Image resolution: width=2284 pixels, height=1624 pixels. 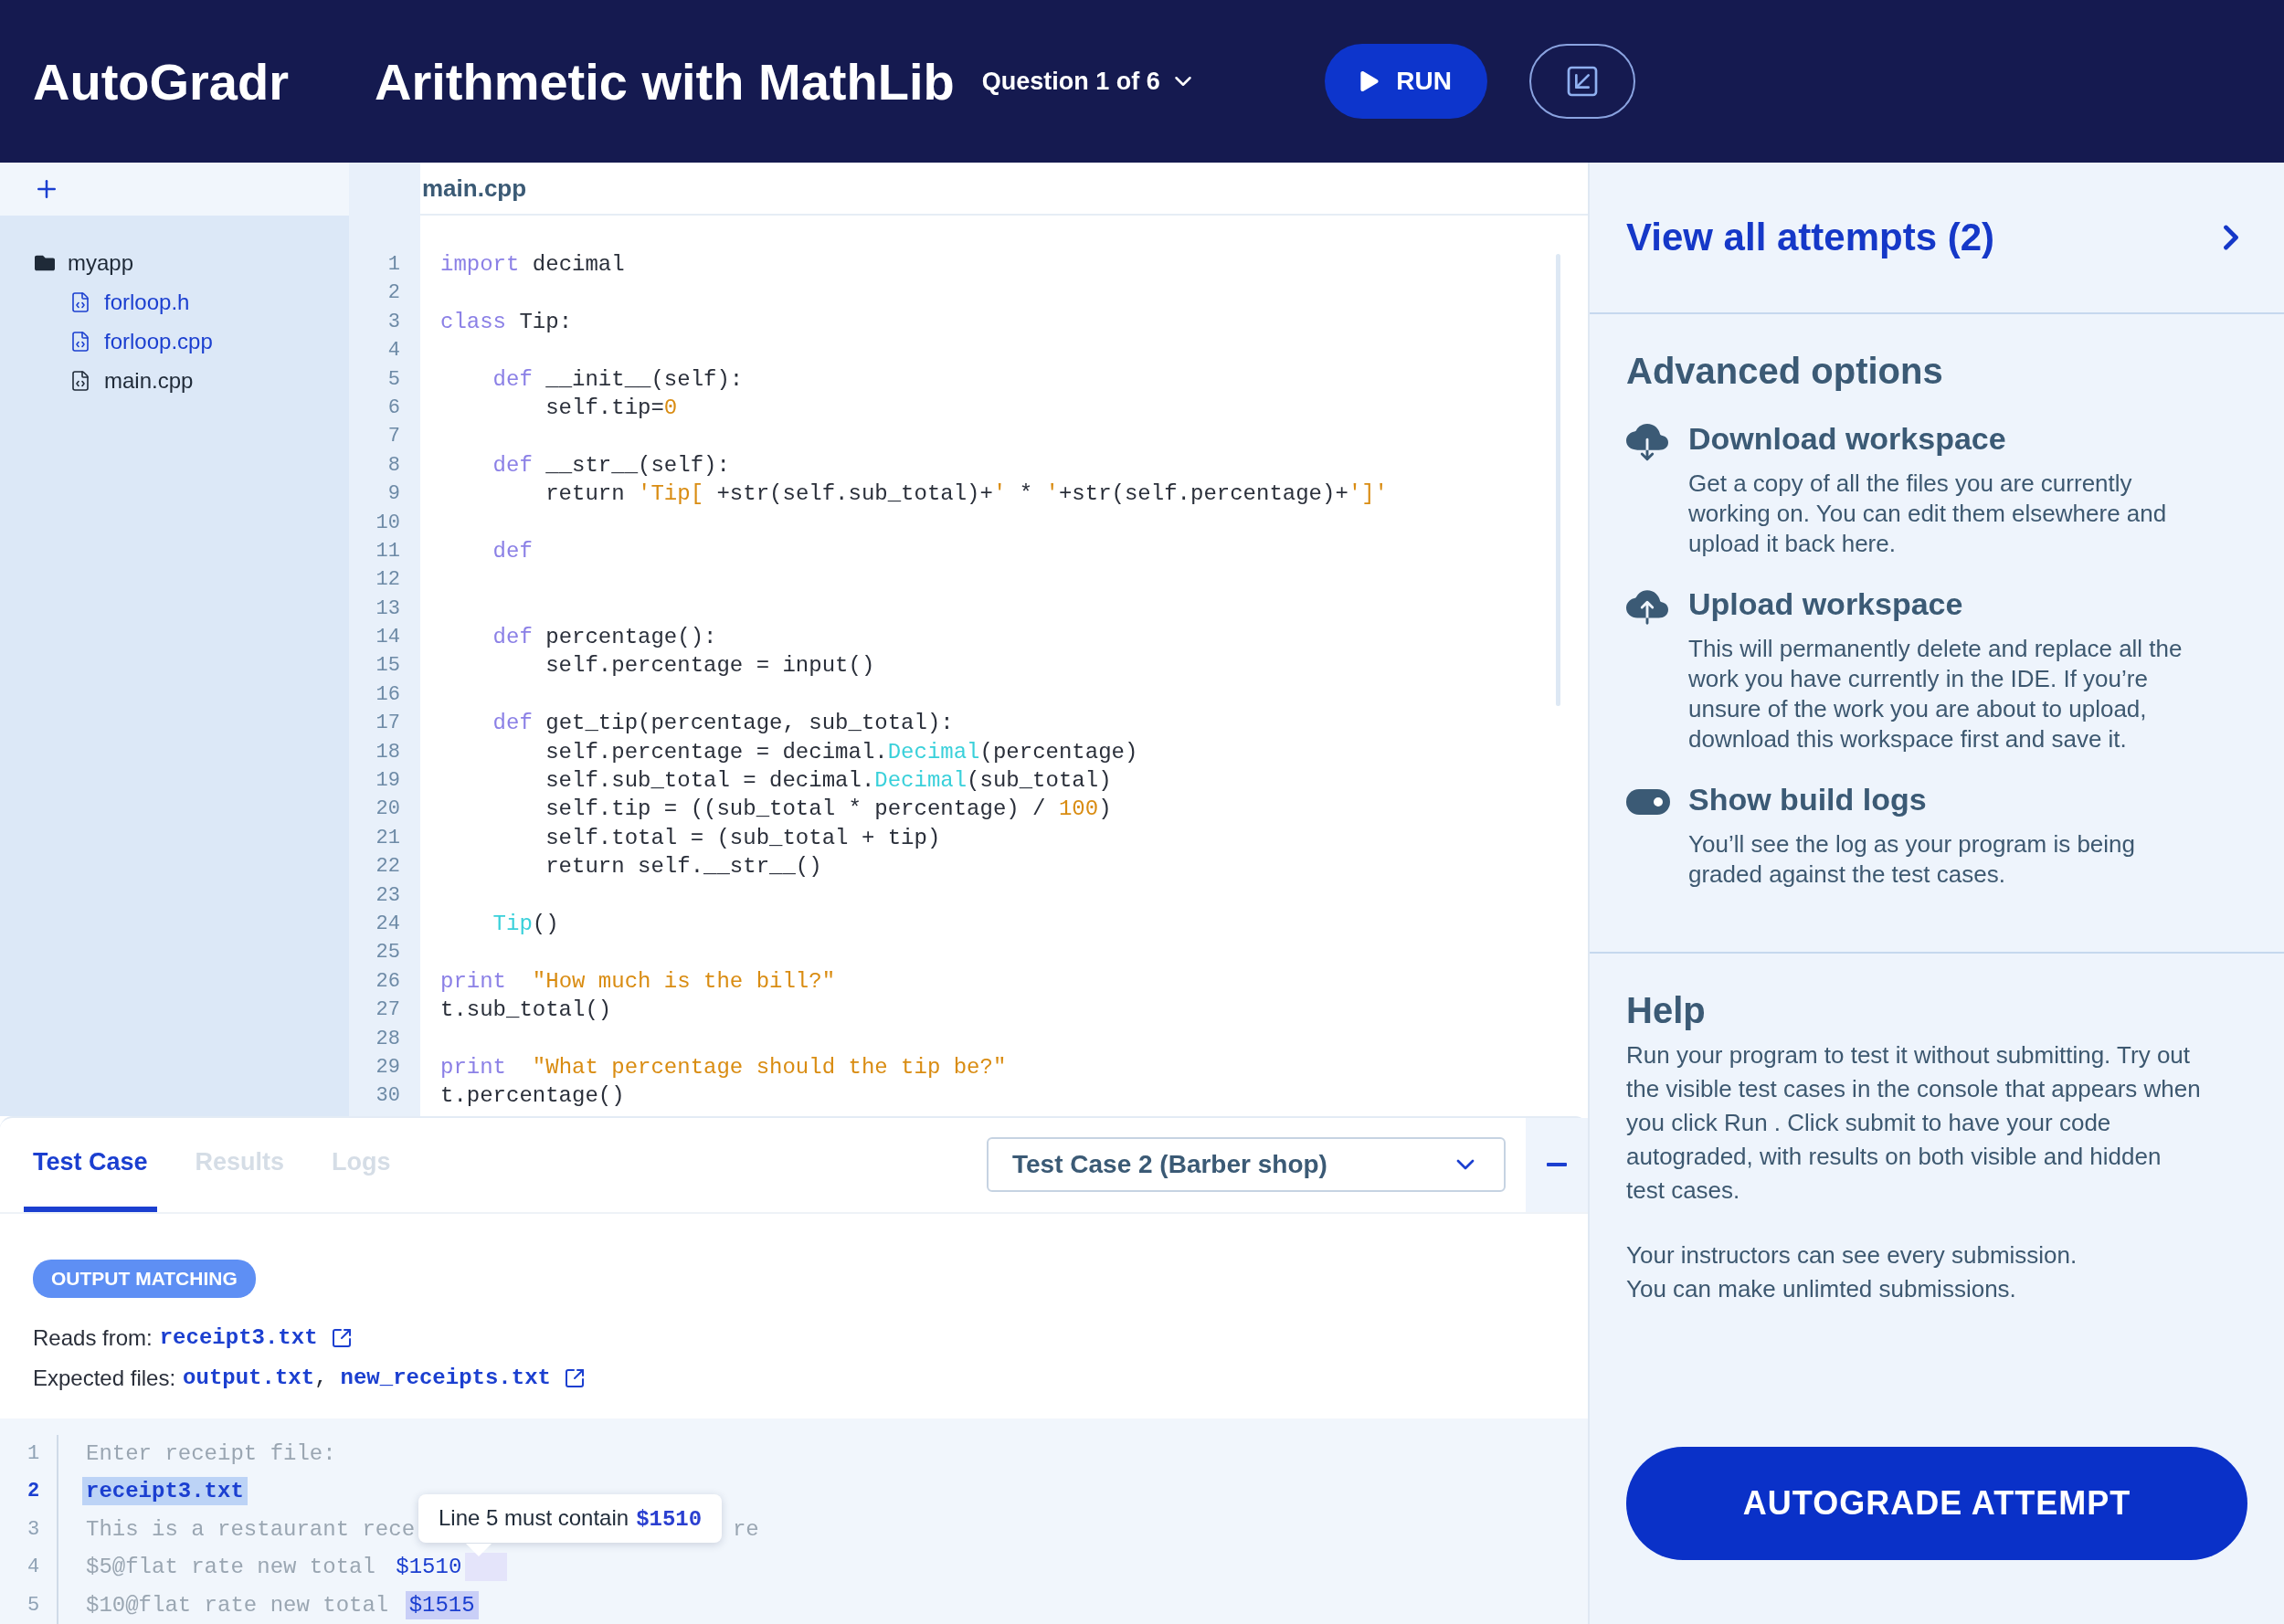 I want to click on line-number: 21, so click(x=387, y=838).